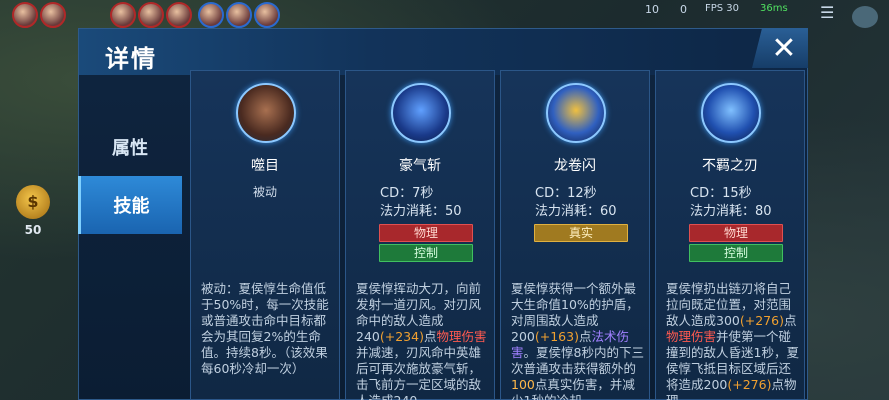 This screenshot has height=400, width=889. Describe the element at coordinates (576, 113) in the screenshot. I see `whirlwind-skill-icon` at that location.